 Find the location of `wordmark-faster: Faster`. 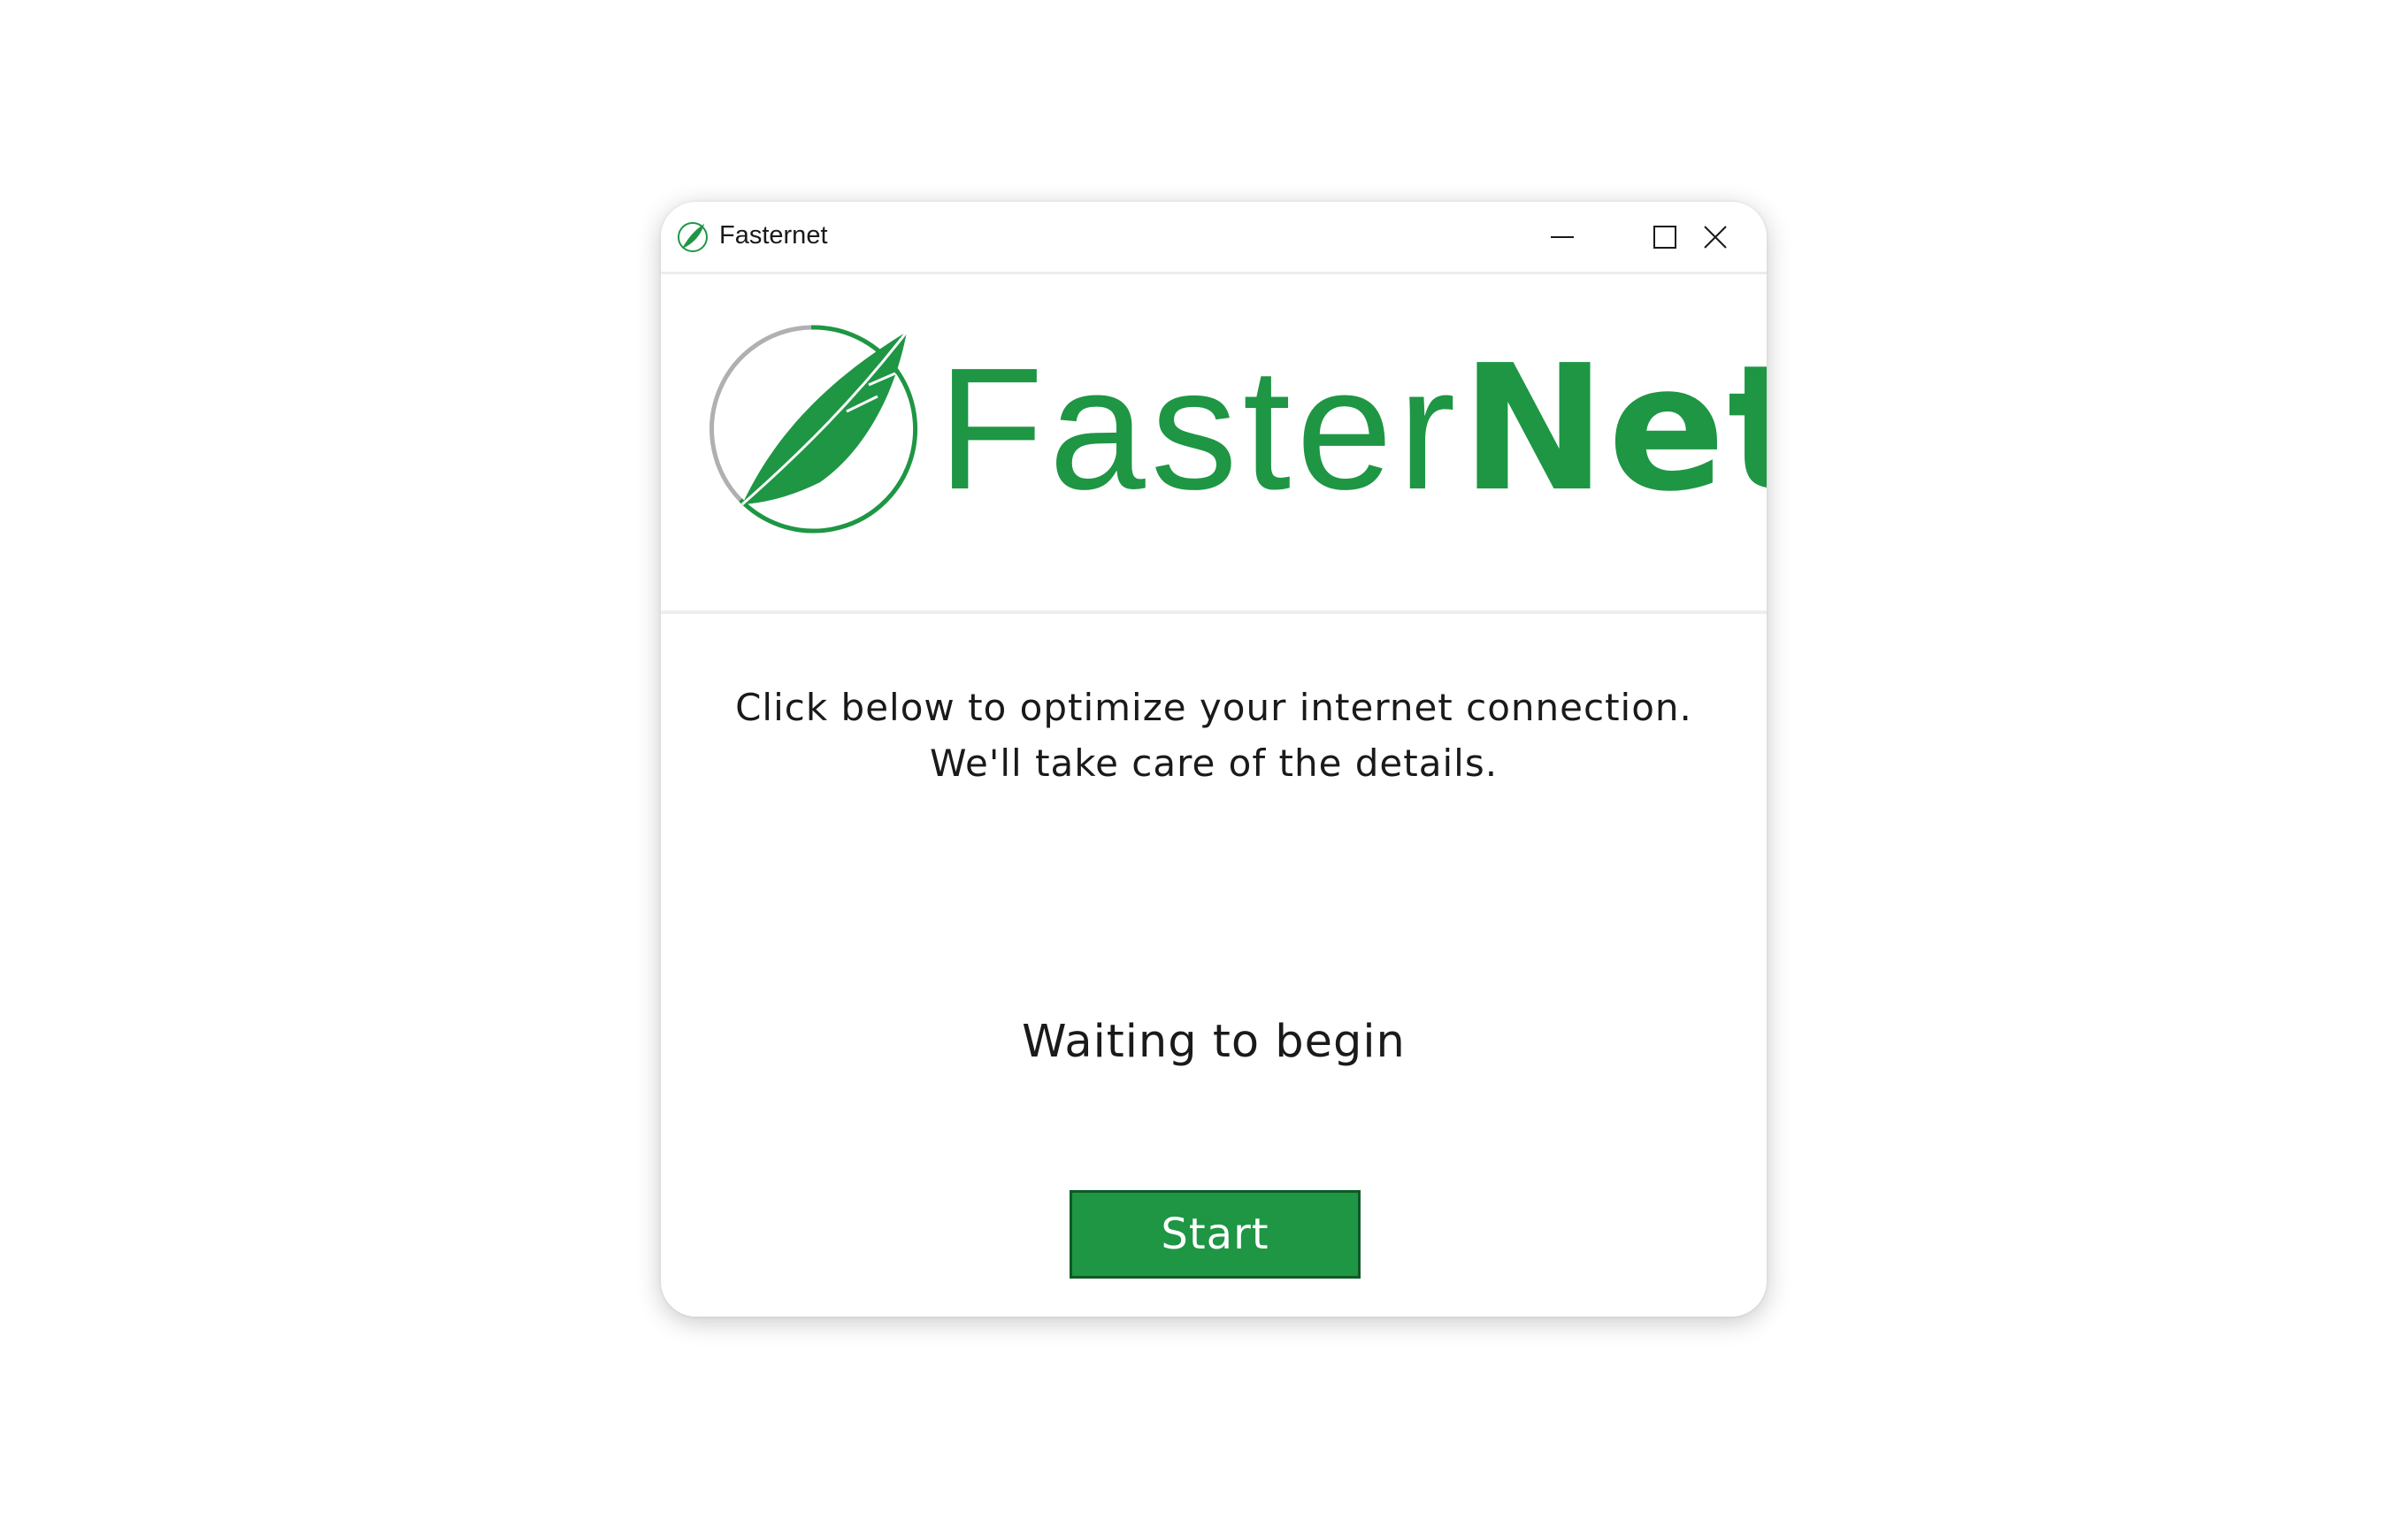

wordmark-faster: Faster is located at coordinates (1200, 429).